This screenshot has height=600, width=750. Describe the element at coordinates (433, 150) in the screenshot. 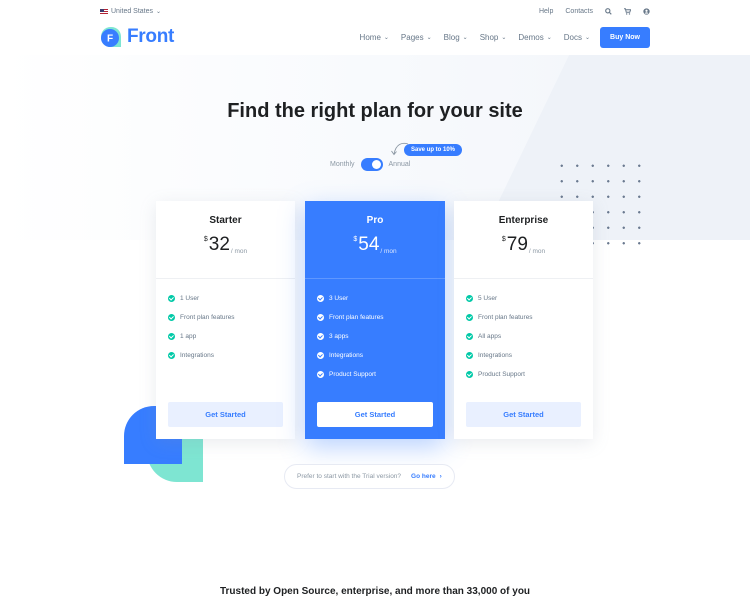

I see `save-badge: Save up to 10%` at that location.